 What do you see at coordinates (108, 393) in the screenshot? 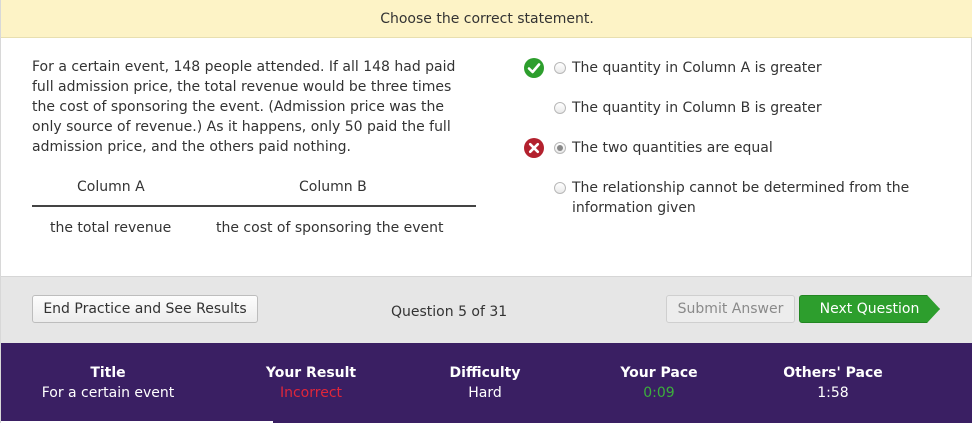
I see `footer-title-value: For a certain event` at bounding box center [108, 393].